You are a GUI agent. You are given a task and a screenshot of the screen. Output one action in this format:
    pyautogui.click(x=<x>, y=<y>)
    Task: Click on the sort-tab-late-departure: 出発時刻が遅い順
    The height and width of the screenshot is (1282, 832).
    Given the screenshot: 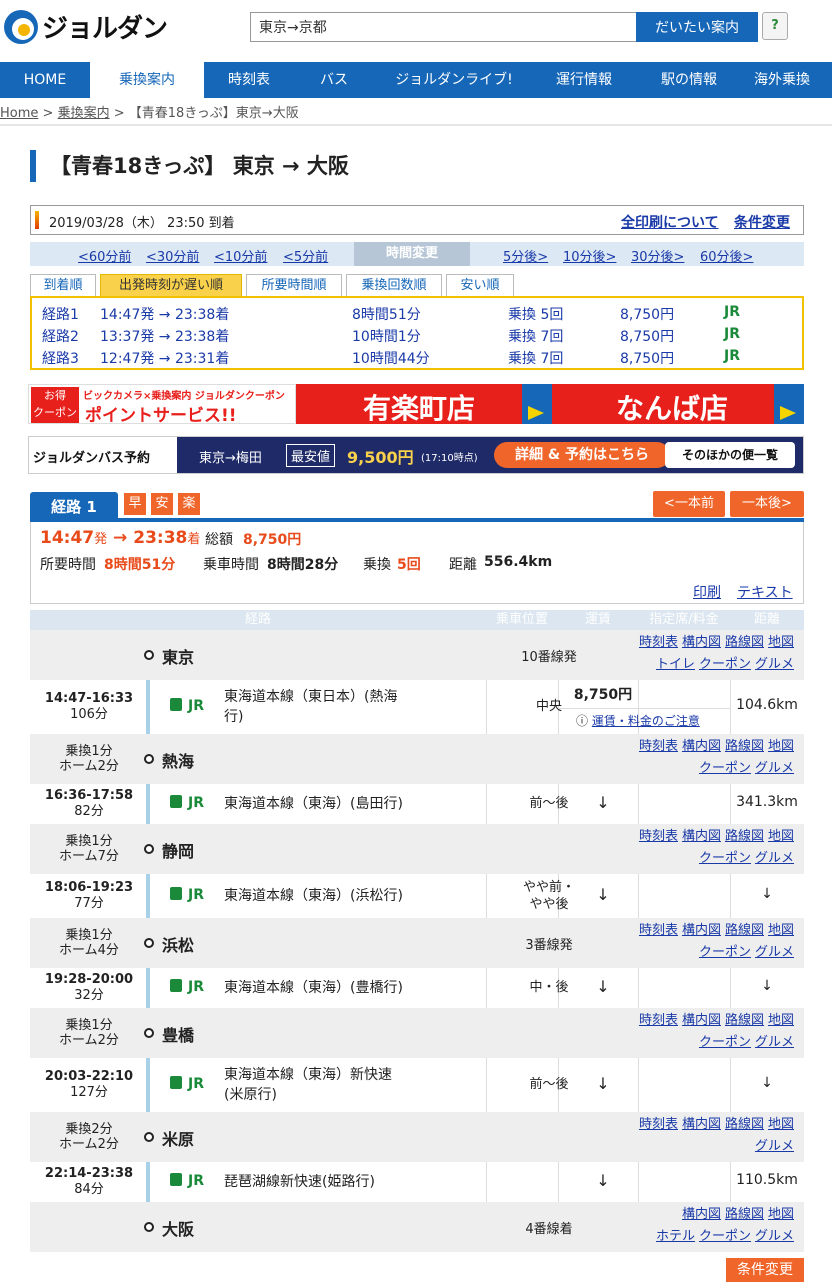 What is the action you would take?
    pyautogui.click(x=171, y=286)
    